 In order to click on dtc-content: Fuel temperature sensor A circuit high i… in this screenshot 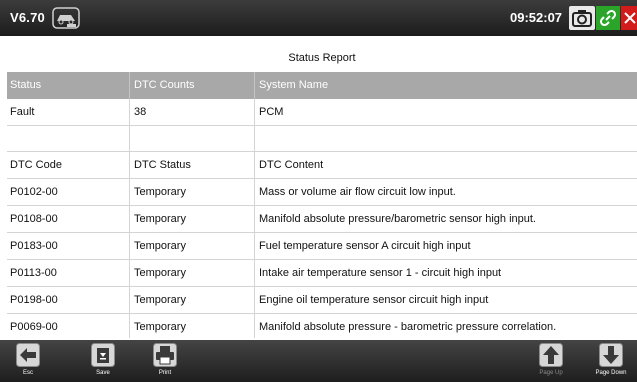, I will do `click(365, 246)`.